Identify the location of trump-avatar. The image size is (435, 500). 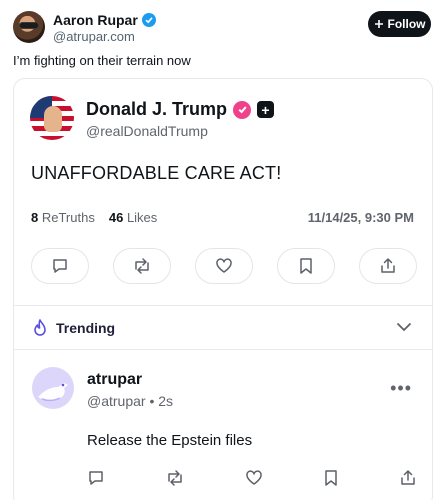
(52, 118).